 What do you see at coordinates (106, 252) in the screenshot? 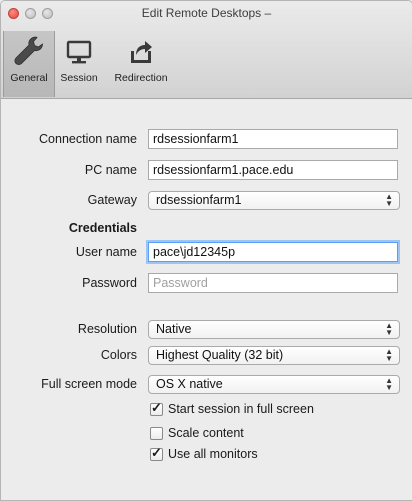
I see `user-name-label: User name` at bounding box center [106, 252].